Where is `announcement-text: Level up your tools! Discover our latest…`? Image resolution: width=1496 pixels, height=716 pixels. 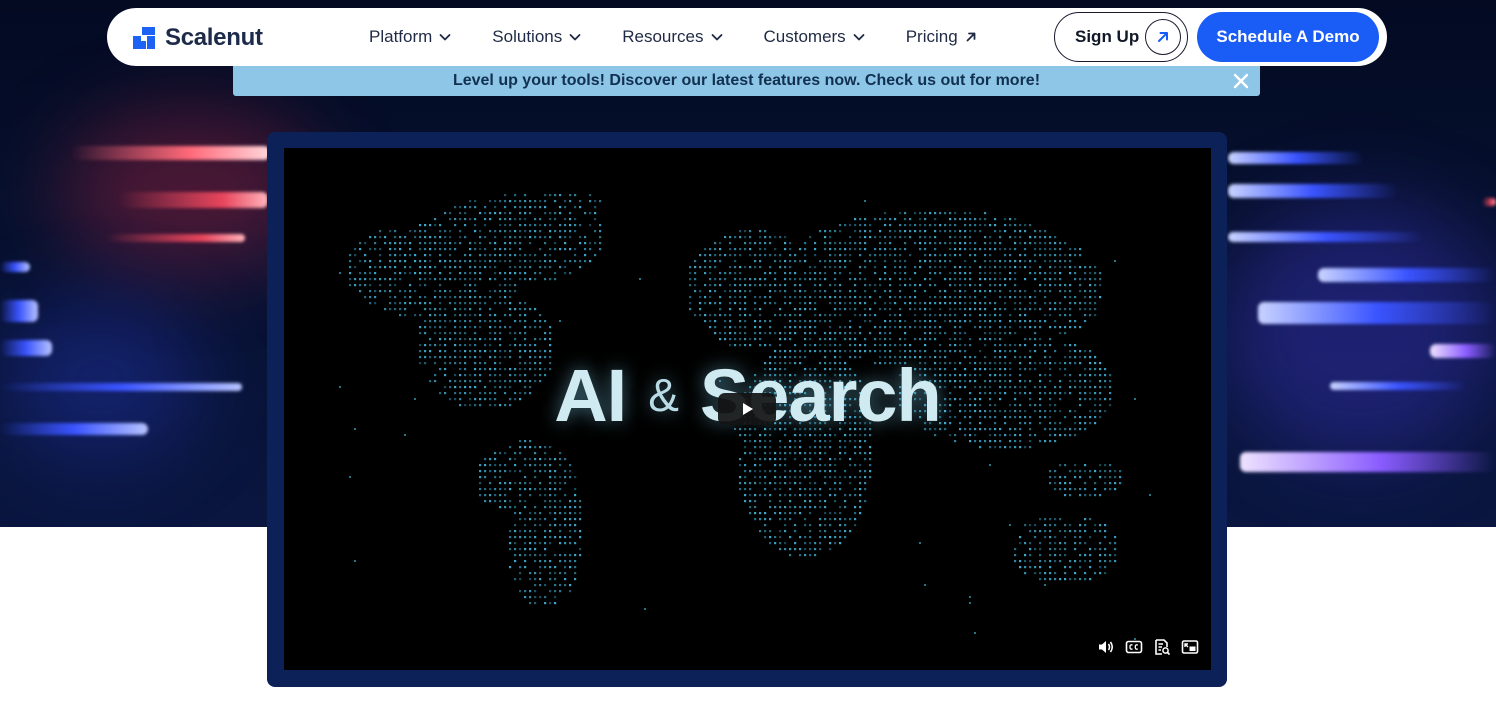 announcement-text: Level up your tools! Discover our latest… is located at coordinates (746, 81).